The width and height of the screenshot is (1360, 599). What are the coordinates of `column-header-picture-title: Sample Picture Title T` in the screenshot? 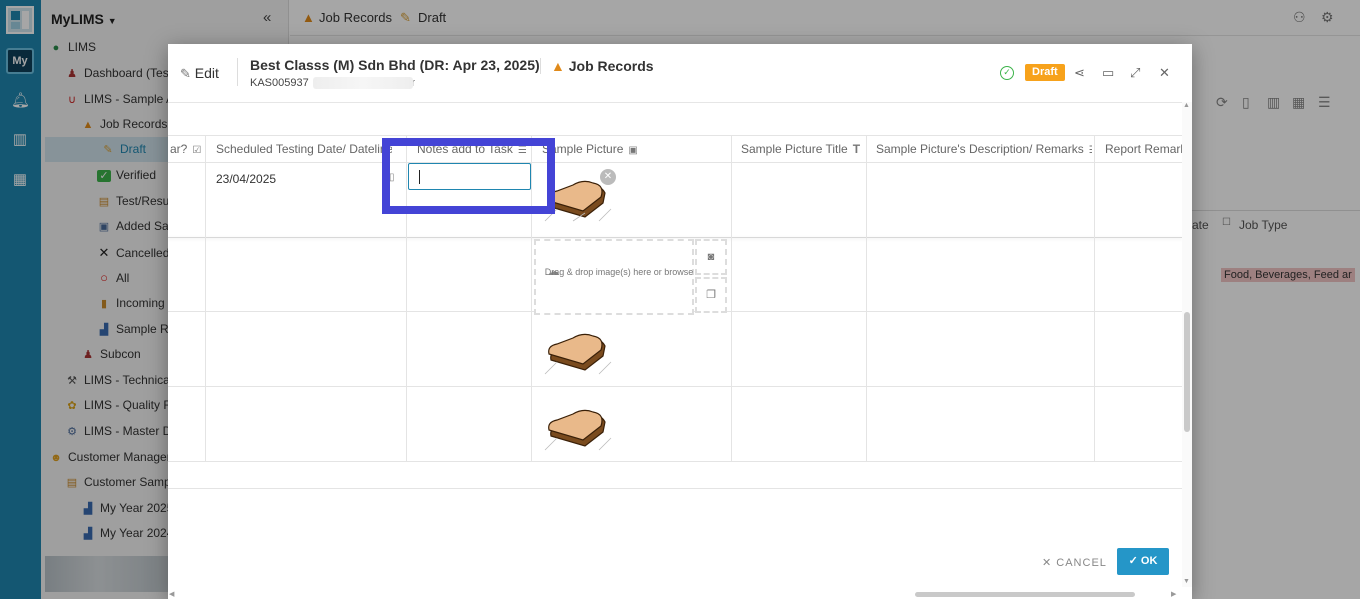 It's located at (802, 149).